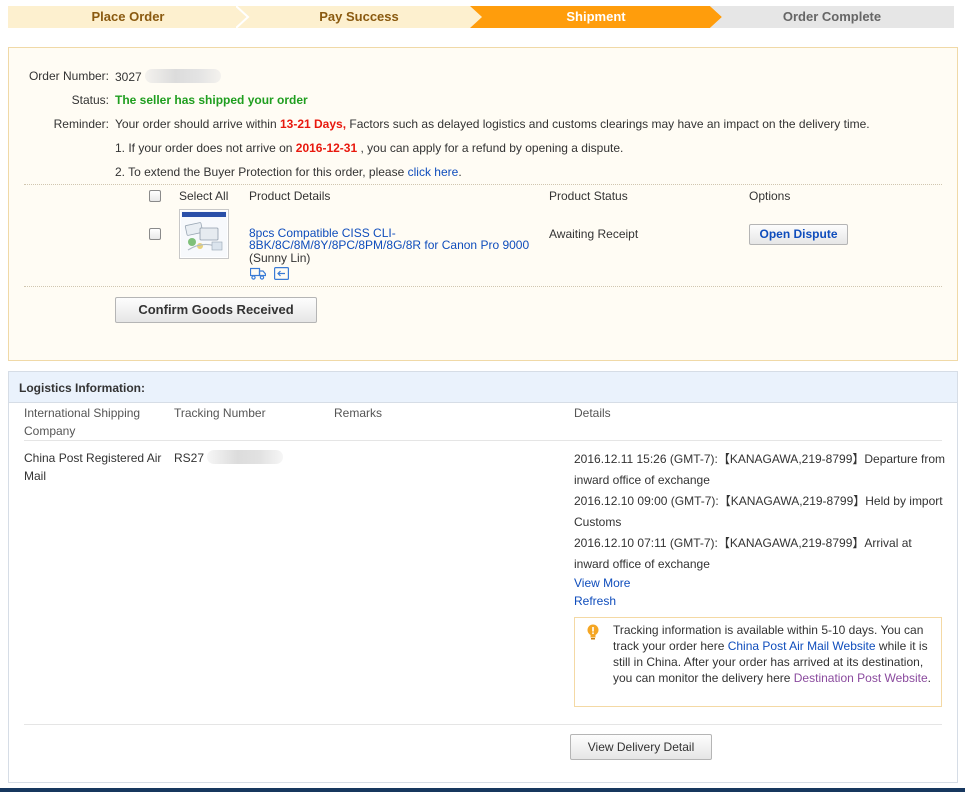  What do you see at coordinates (592, 413) in the screenshot?
I see `details-header: Details` at bounding box center [592, 413].